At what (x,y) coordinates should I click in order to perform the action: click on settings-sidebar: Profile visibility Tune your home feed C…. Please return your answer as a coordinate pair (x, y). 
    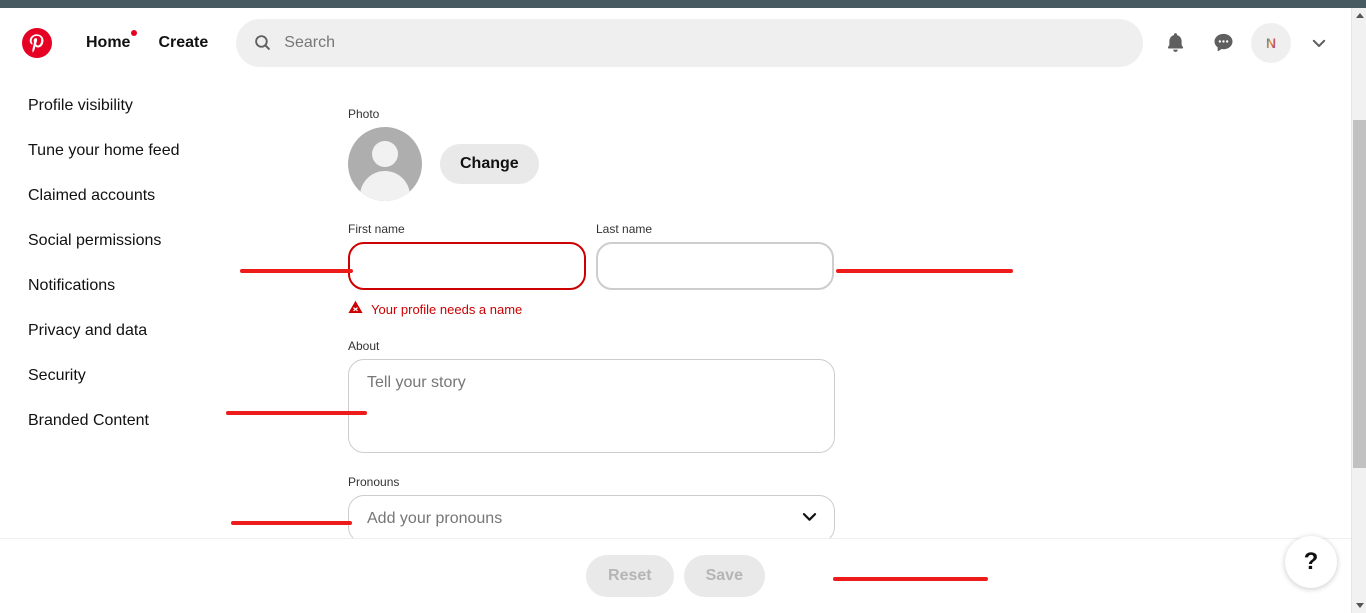
    Looking at the image, I should click on (114, 307).